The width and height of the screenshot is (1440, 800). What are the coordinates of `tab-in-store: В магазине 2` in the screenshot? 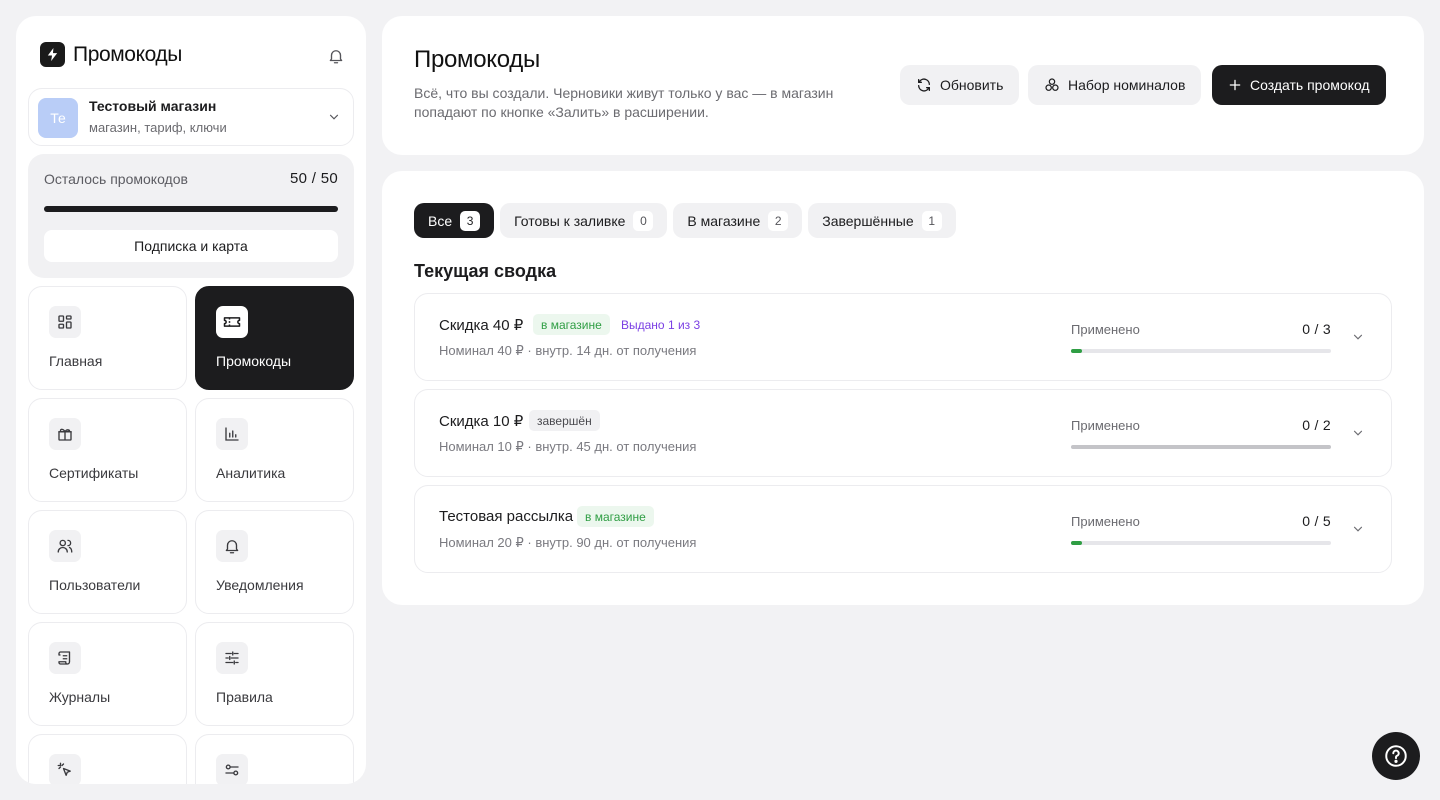 It's located at (738, 220).